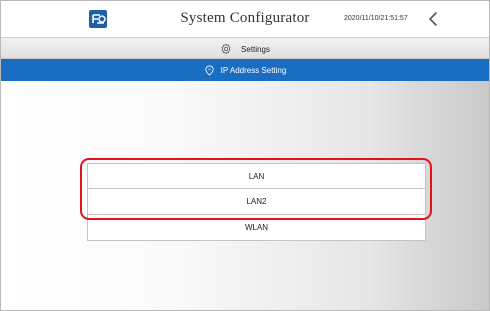  What do you see at coordinates (376, 18) in the screenshot?
I see `datetime-display: 2020/11/10/21:51:57` at bounding box center [376, 18].